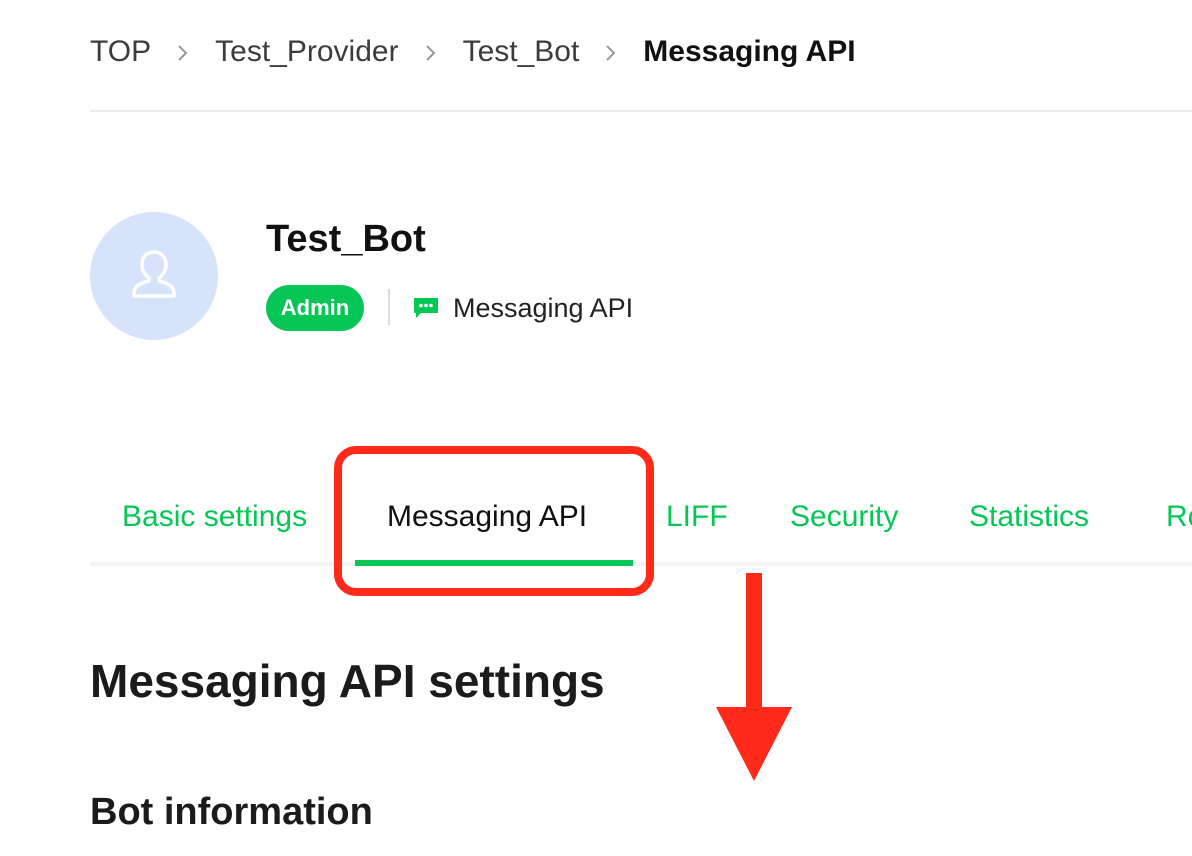 This screenshot has width=1192, height=856. I want to click on role-badge: Admin, so click(315, 308).